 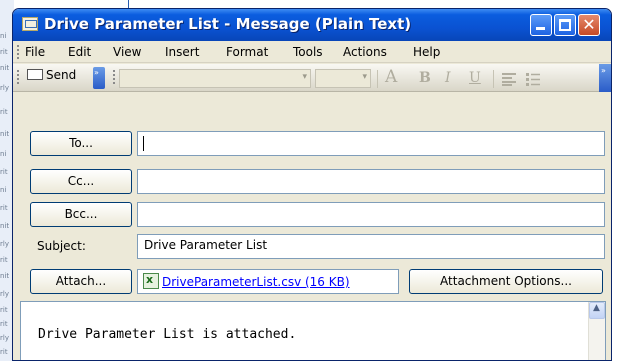 I want to click on chevron-up-icon: ▲, so click(x=596, y=308).